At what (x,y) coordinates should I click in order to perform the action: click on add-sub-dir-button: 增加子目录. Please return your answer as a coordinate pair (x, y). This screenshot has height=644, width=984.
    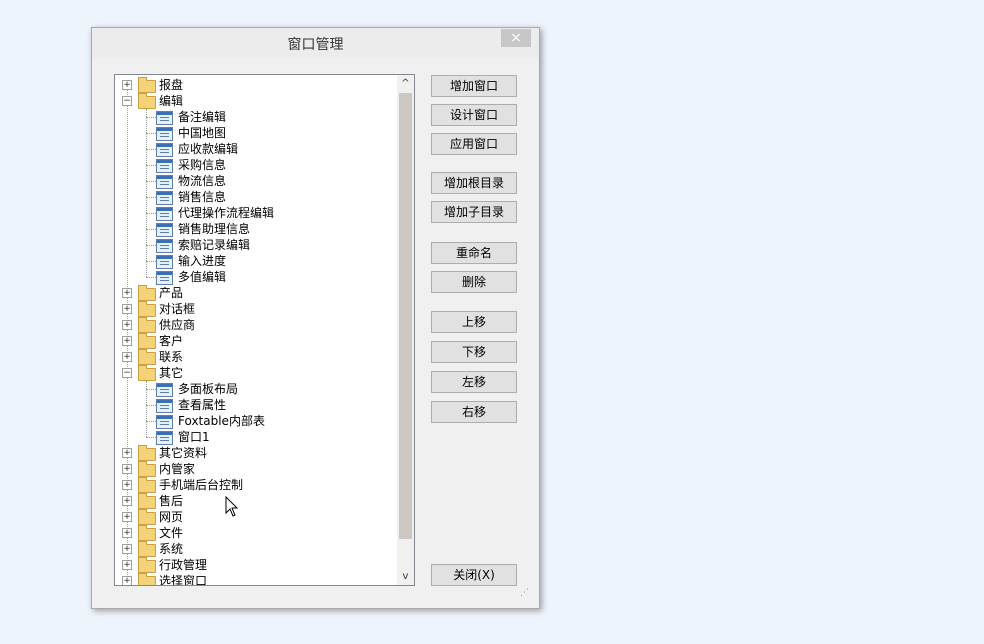
    Looking at the image, I should click on (474, 212).